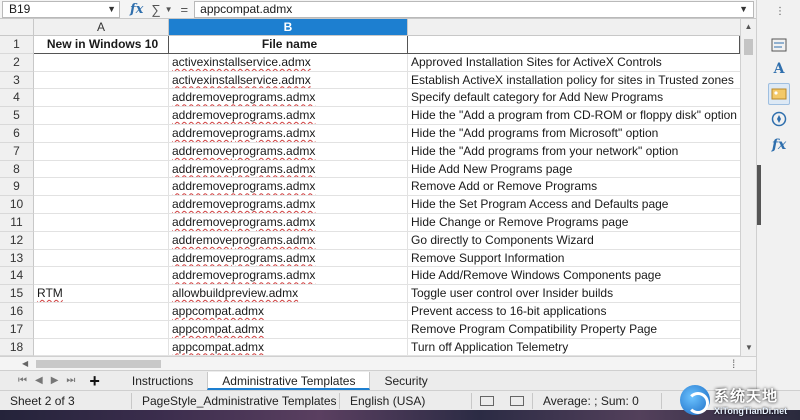  What do you see at coordinates (574, 259) in the screenshot?
I see `cell-c: Remove Support Information` at bounding box center [574, 259].